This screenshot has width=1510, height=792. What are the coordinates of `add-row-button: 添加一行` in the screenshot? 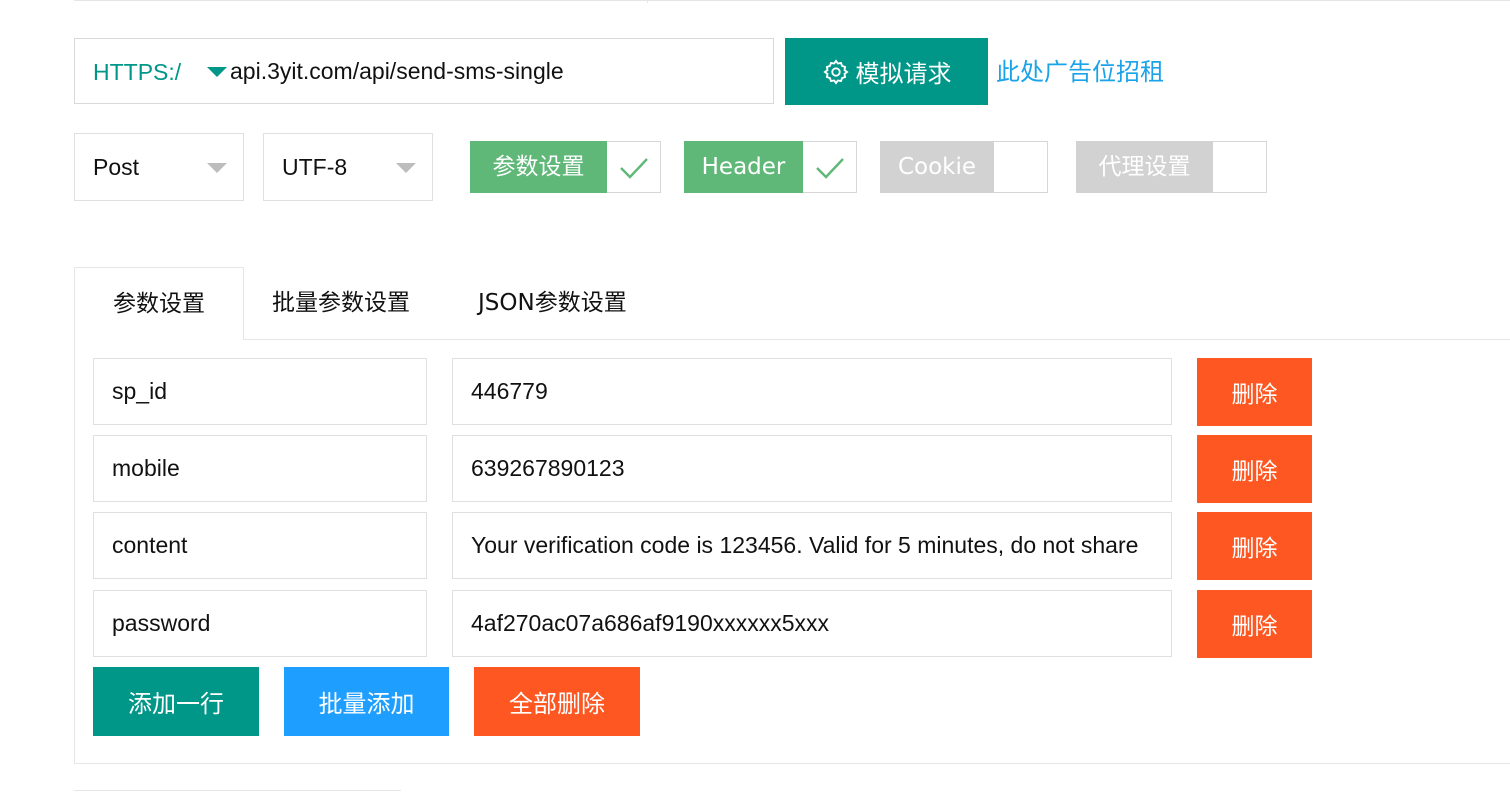 It's located at (176, 701).